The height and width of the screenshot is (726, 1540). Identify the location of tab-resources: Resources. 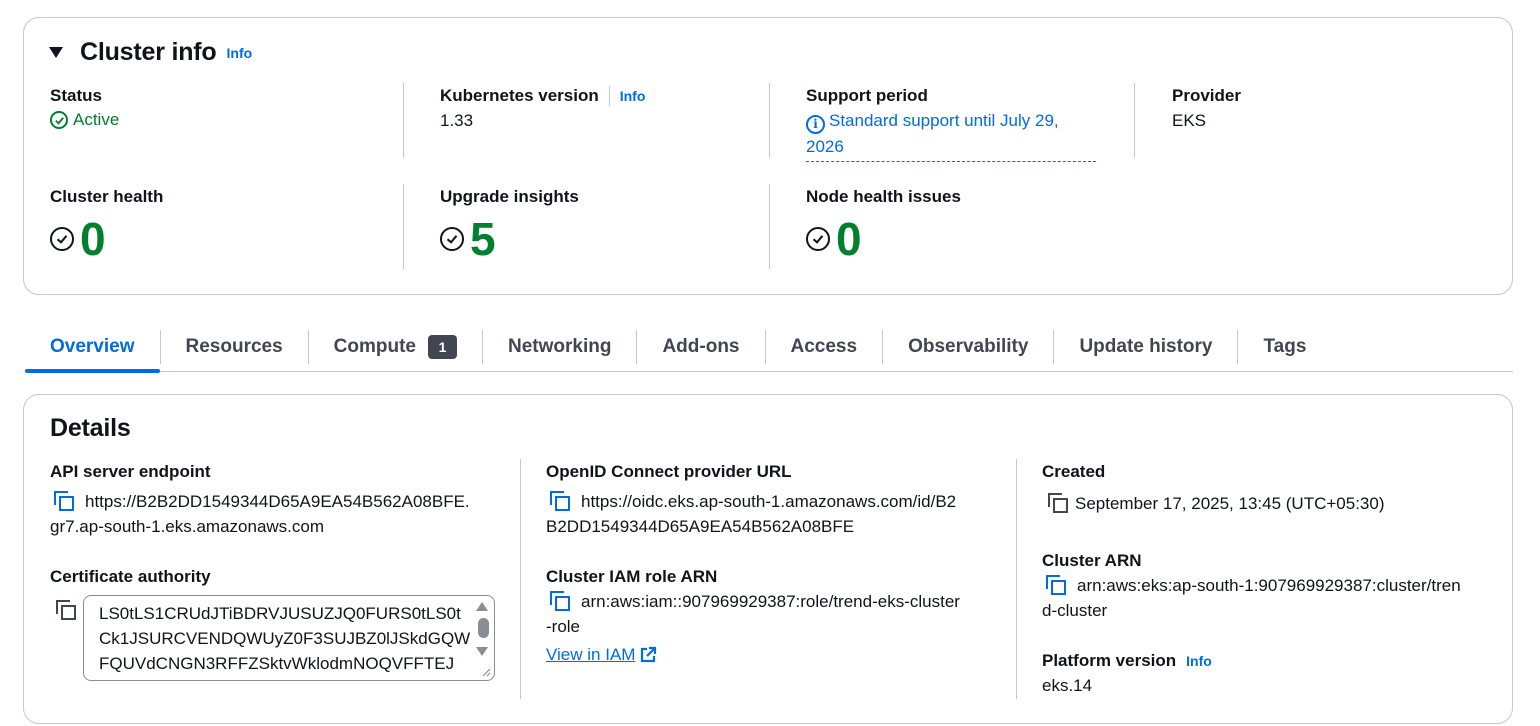
(234, 347).